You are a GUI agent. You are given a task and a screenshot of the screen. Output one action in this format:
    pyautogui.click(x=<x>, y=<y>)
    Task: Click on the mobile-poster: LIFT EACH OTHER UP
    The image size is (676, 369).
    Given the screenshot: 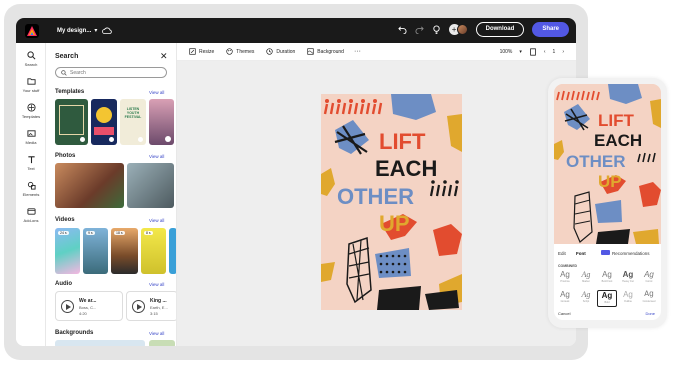 What is the action you would take?
    pyautogui.click(x=607, y=164)
    